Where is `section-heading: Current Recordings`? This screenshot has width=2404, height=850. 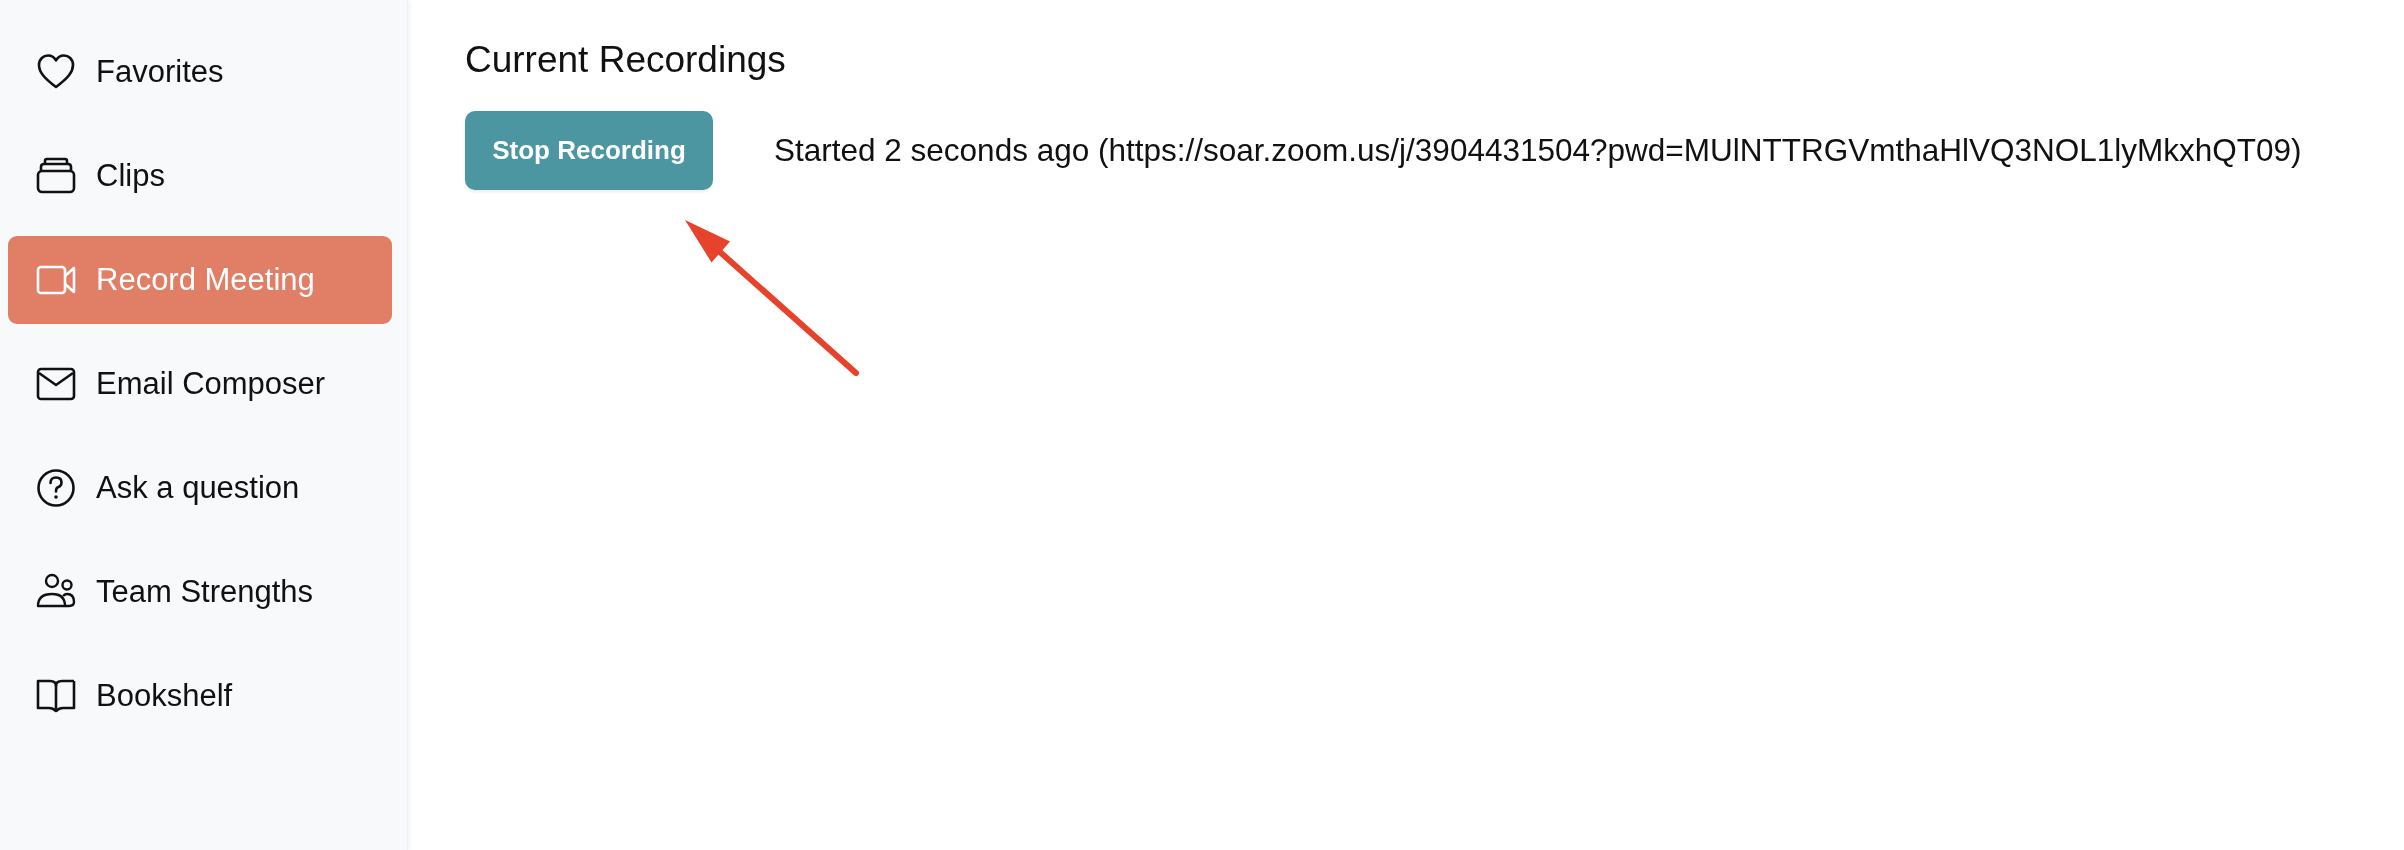 section-heading: Current Recordings is located at coordinates (625, 60).